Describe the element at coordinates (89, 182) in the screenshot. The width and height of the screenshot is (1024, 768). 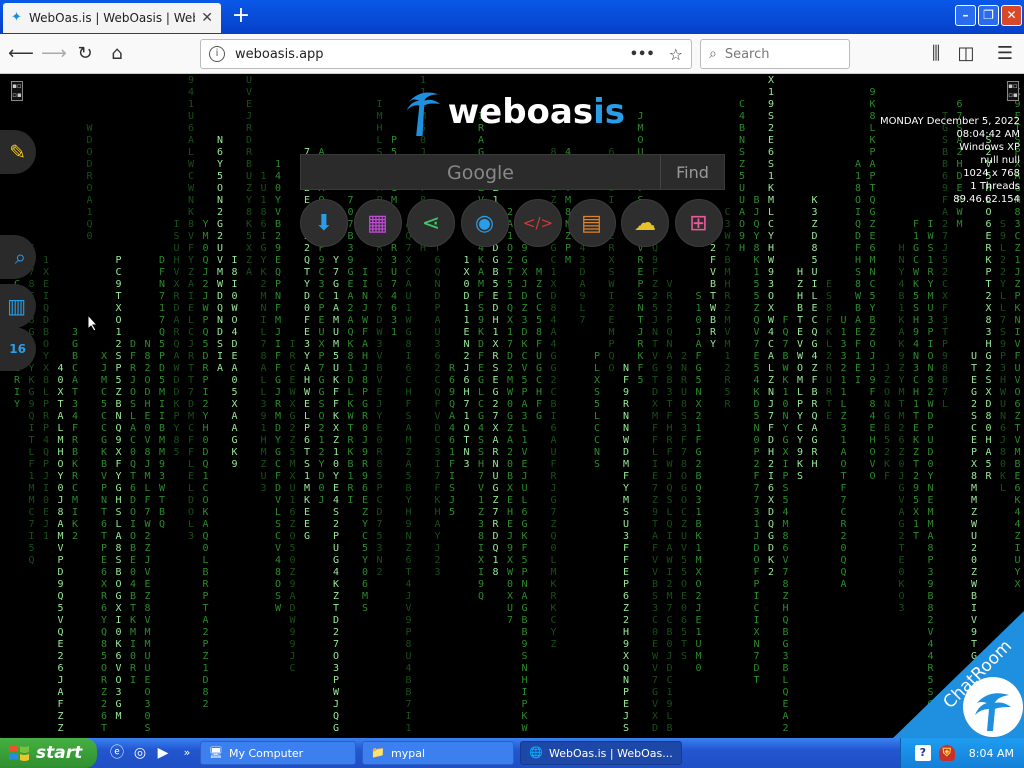
I see `matrix-column: W D O D R O A 1 Q 0` at that location.